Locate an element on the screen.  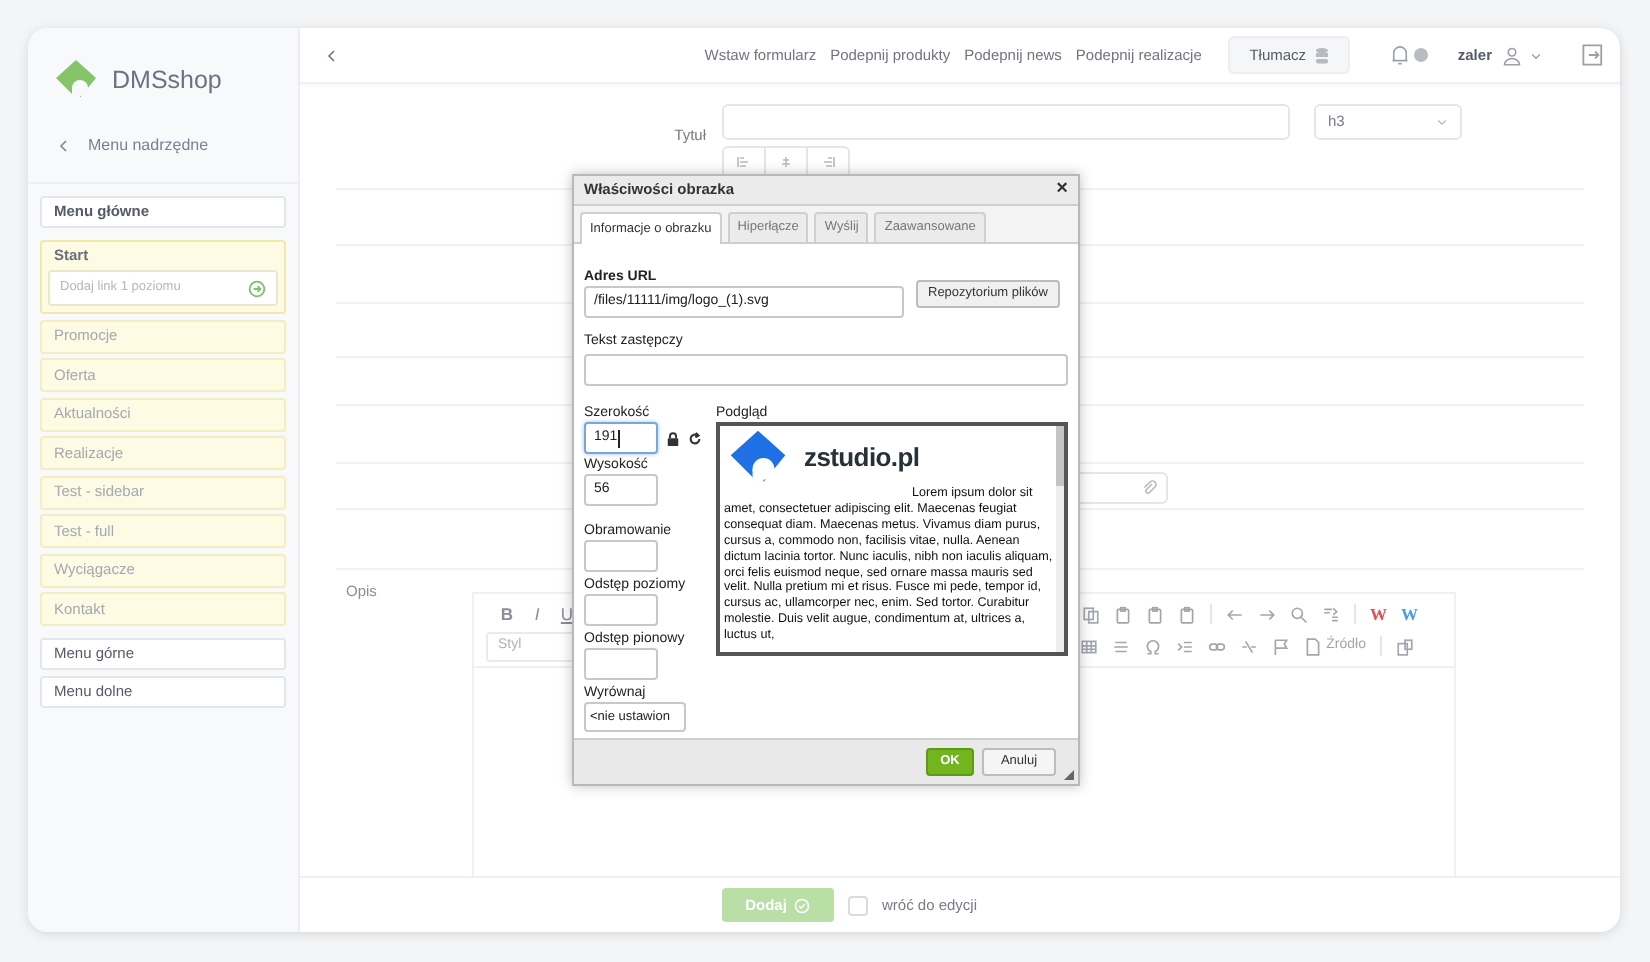
unlink-icon is located at coordinates (1249, 646).